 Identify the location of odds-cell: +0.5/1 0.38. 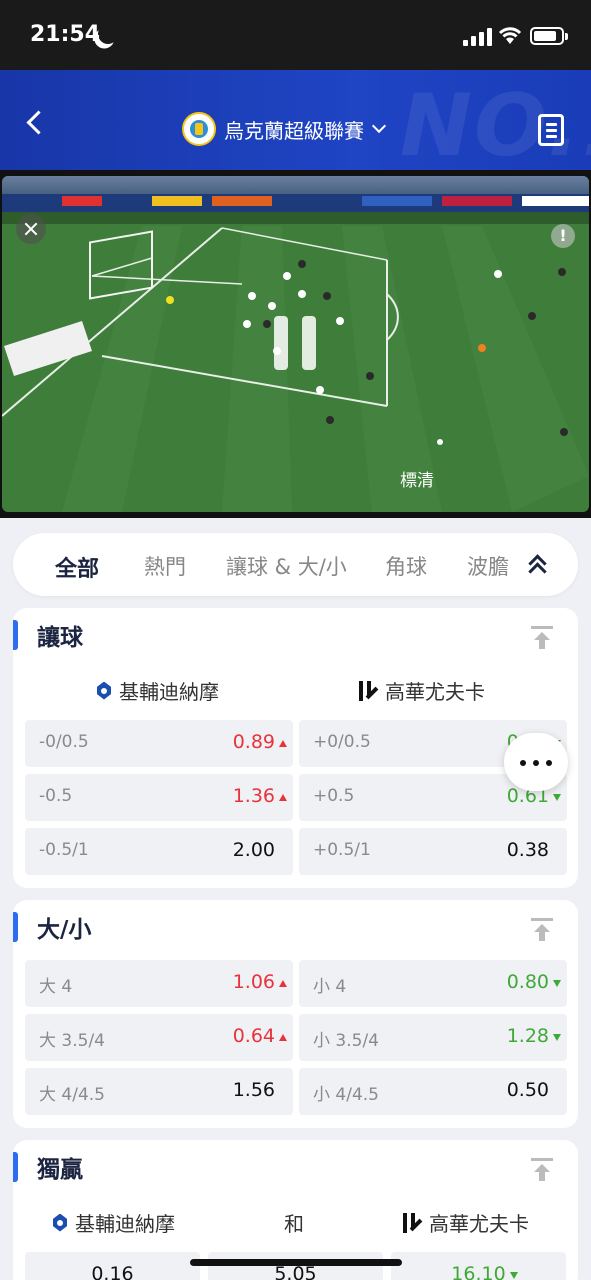
(433, 851).